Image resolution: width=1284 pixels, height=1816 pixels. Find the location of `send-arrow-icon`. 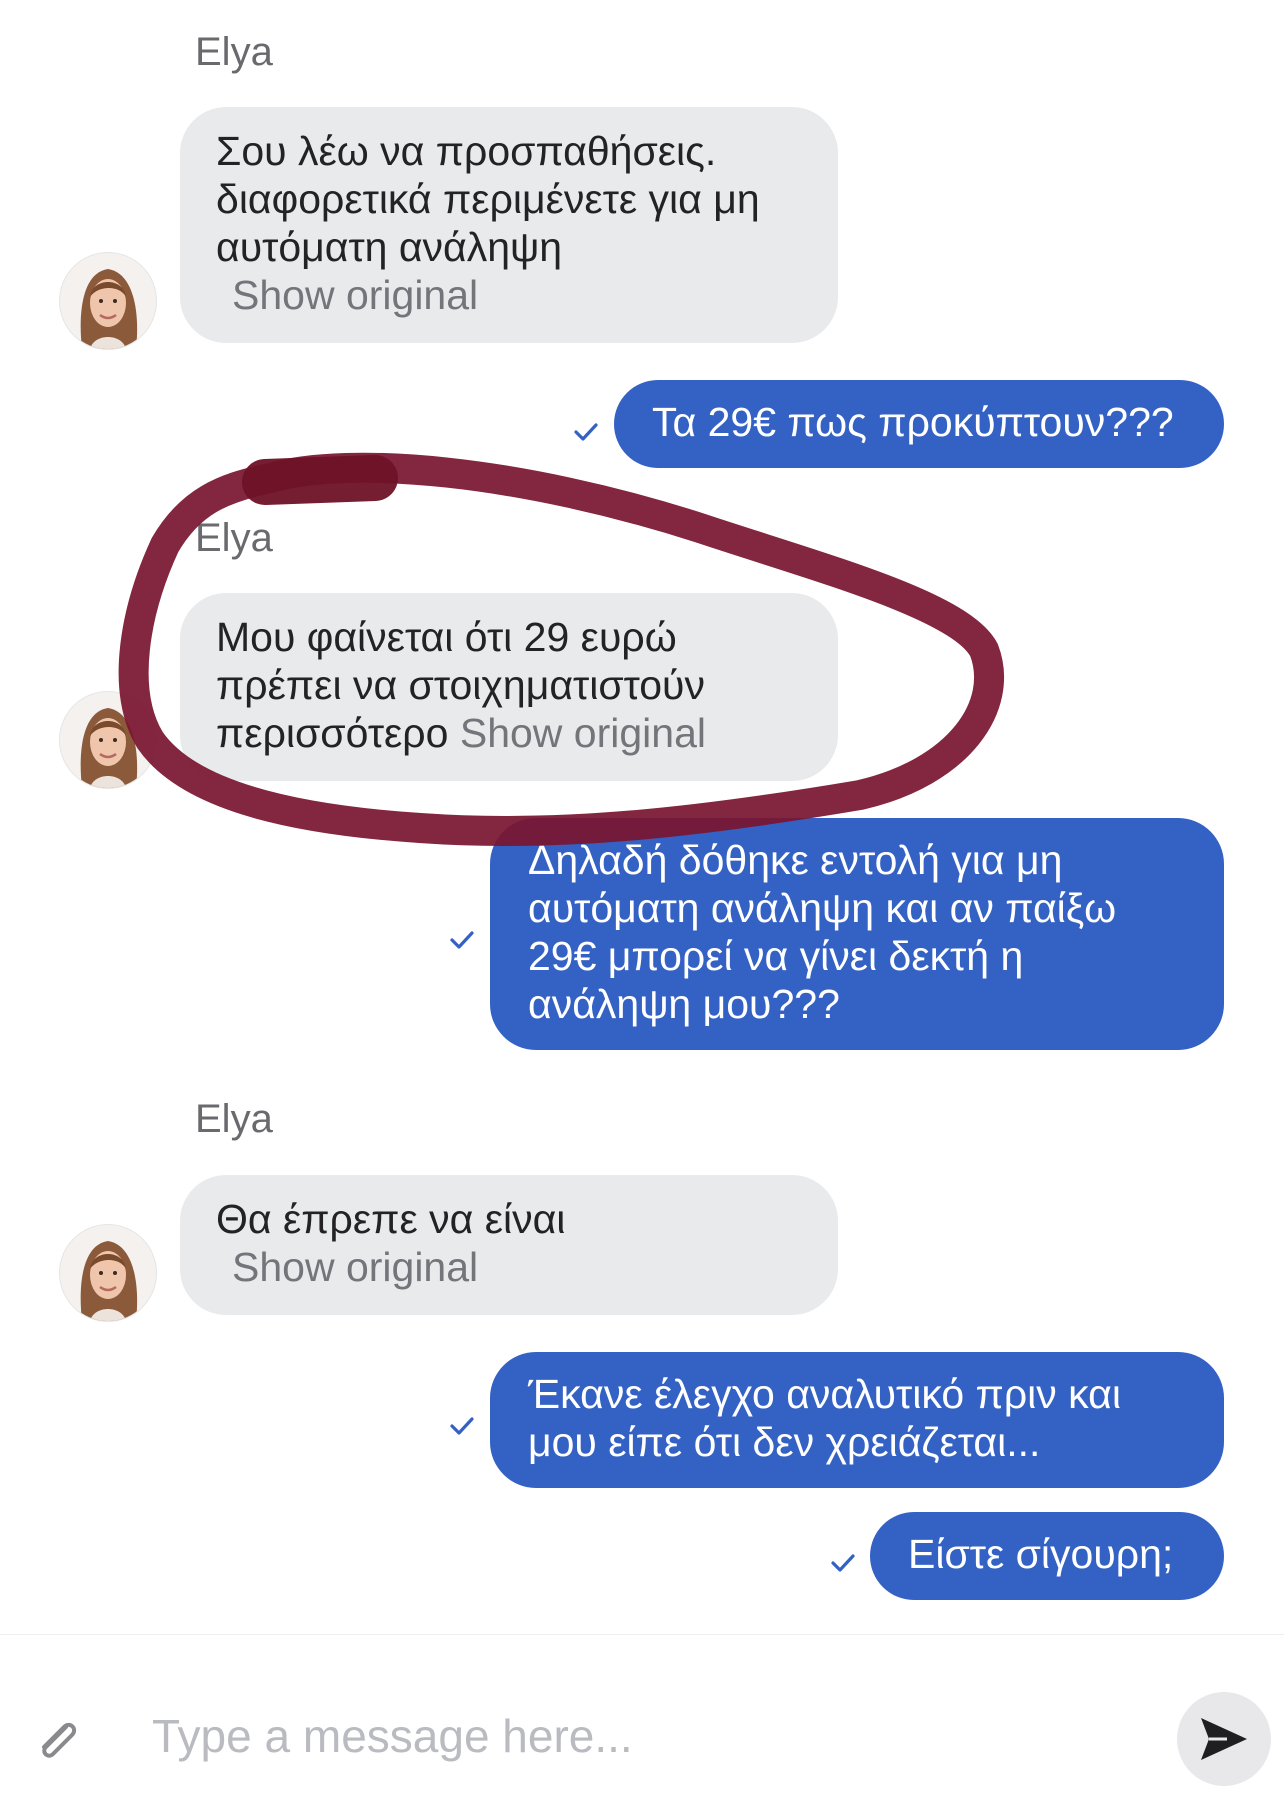

send-arrow-icon is located at coordinates (1224, 1739).